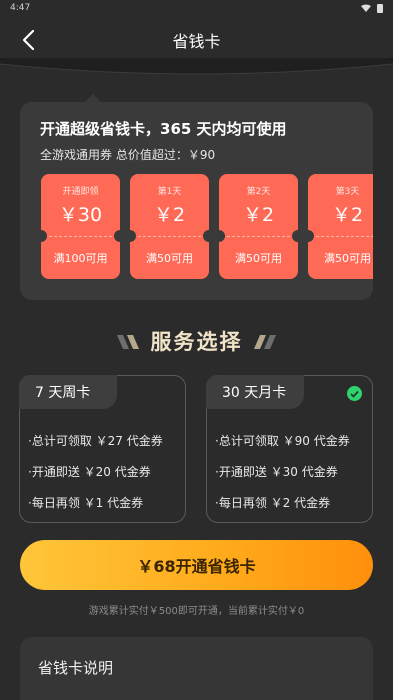 This screenshot has height=700, width=393. I want to click on coupon-label: 第2天, so click(258, 192).